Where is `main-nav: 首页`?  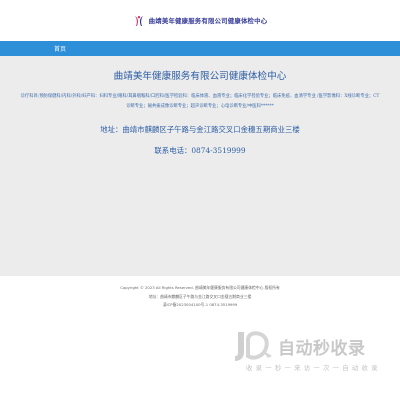 main-nav: 首页 is located at coordinates (200, 48).